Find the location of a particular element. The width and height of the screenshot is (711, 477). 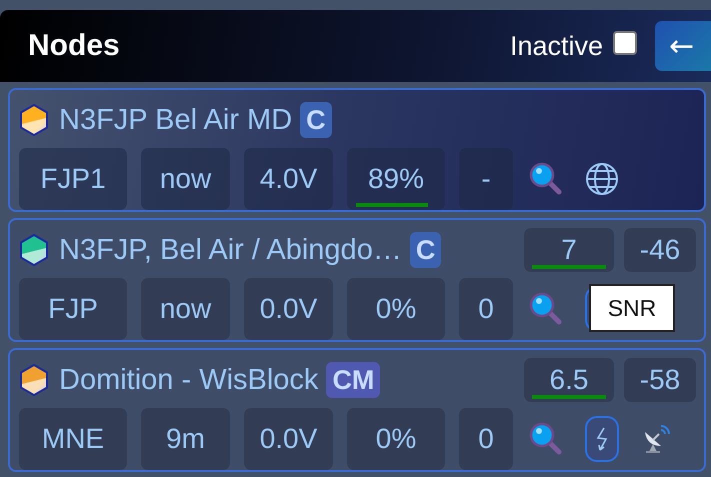

page-title: Nodes is located at coordinates (74, 46).